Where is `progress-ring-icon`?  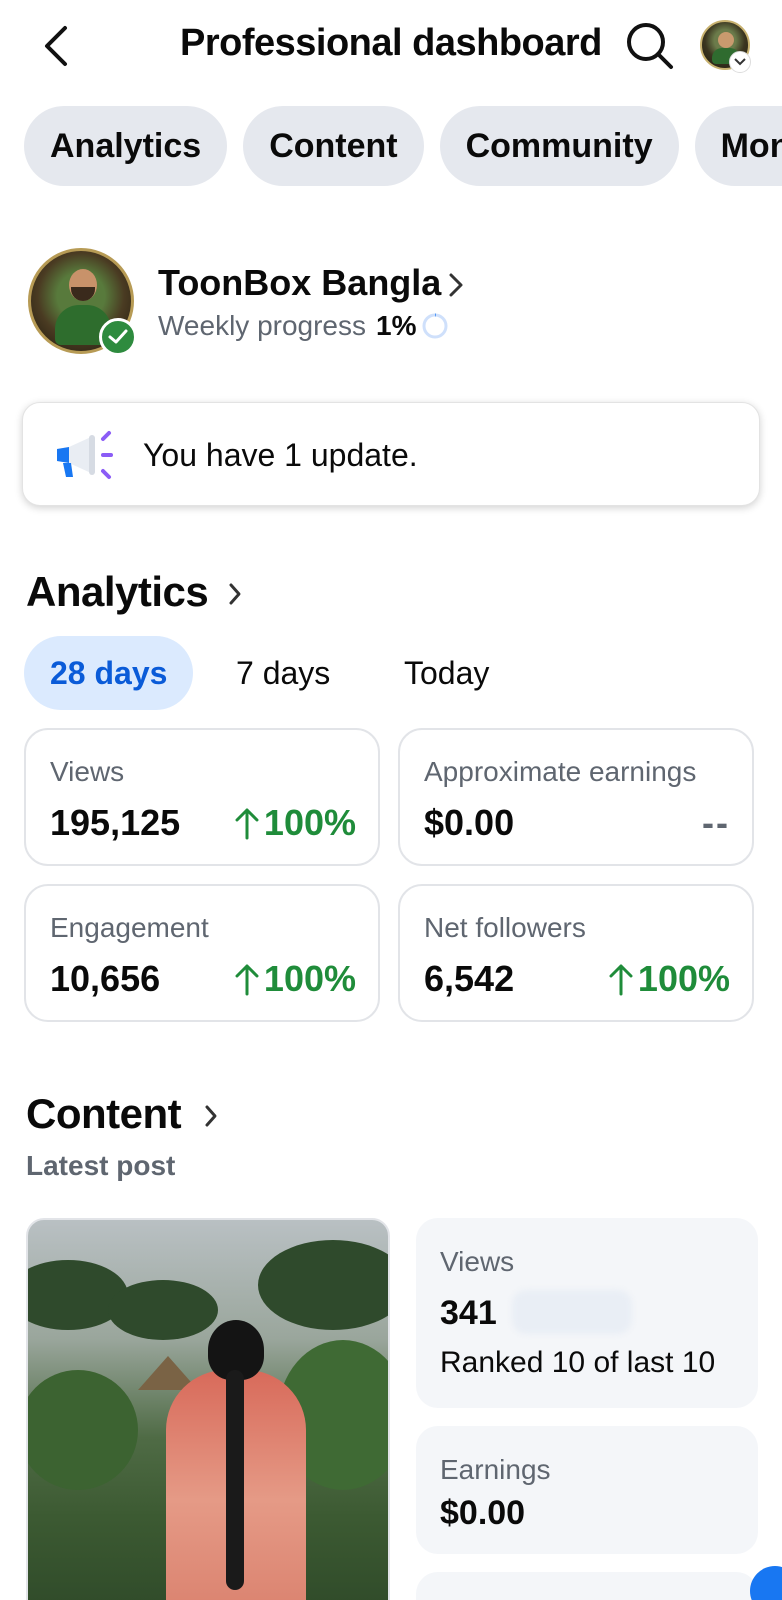
progress-ring-icon is located at coordinates (435, 326).